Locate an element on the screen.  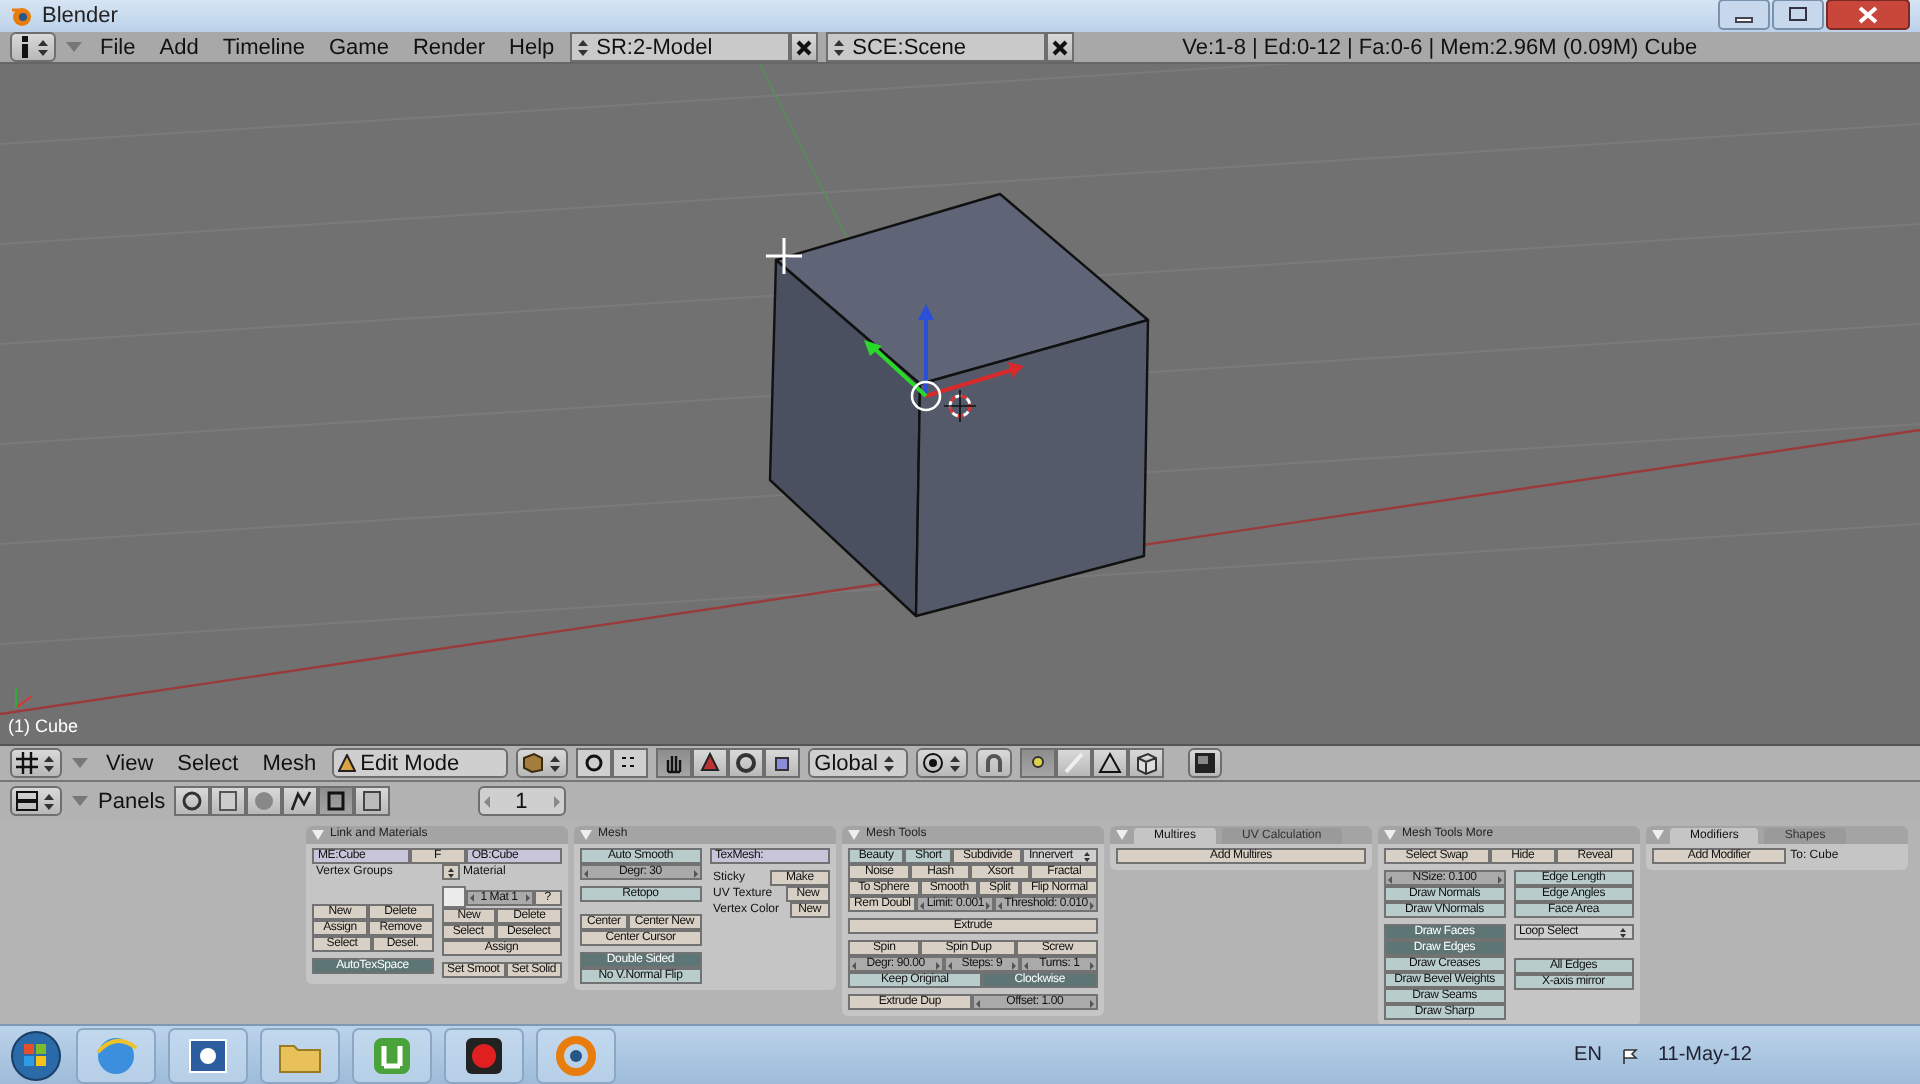
occlude-button is located at coordinates (1146, 763).